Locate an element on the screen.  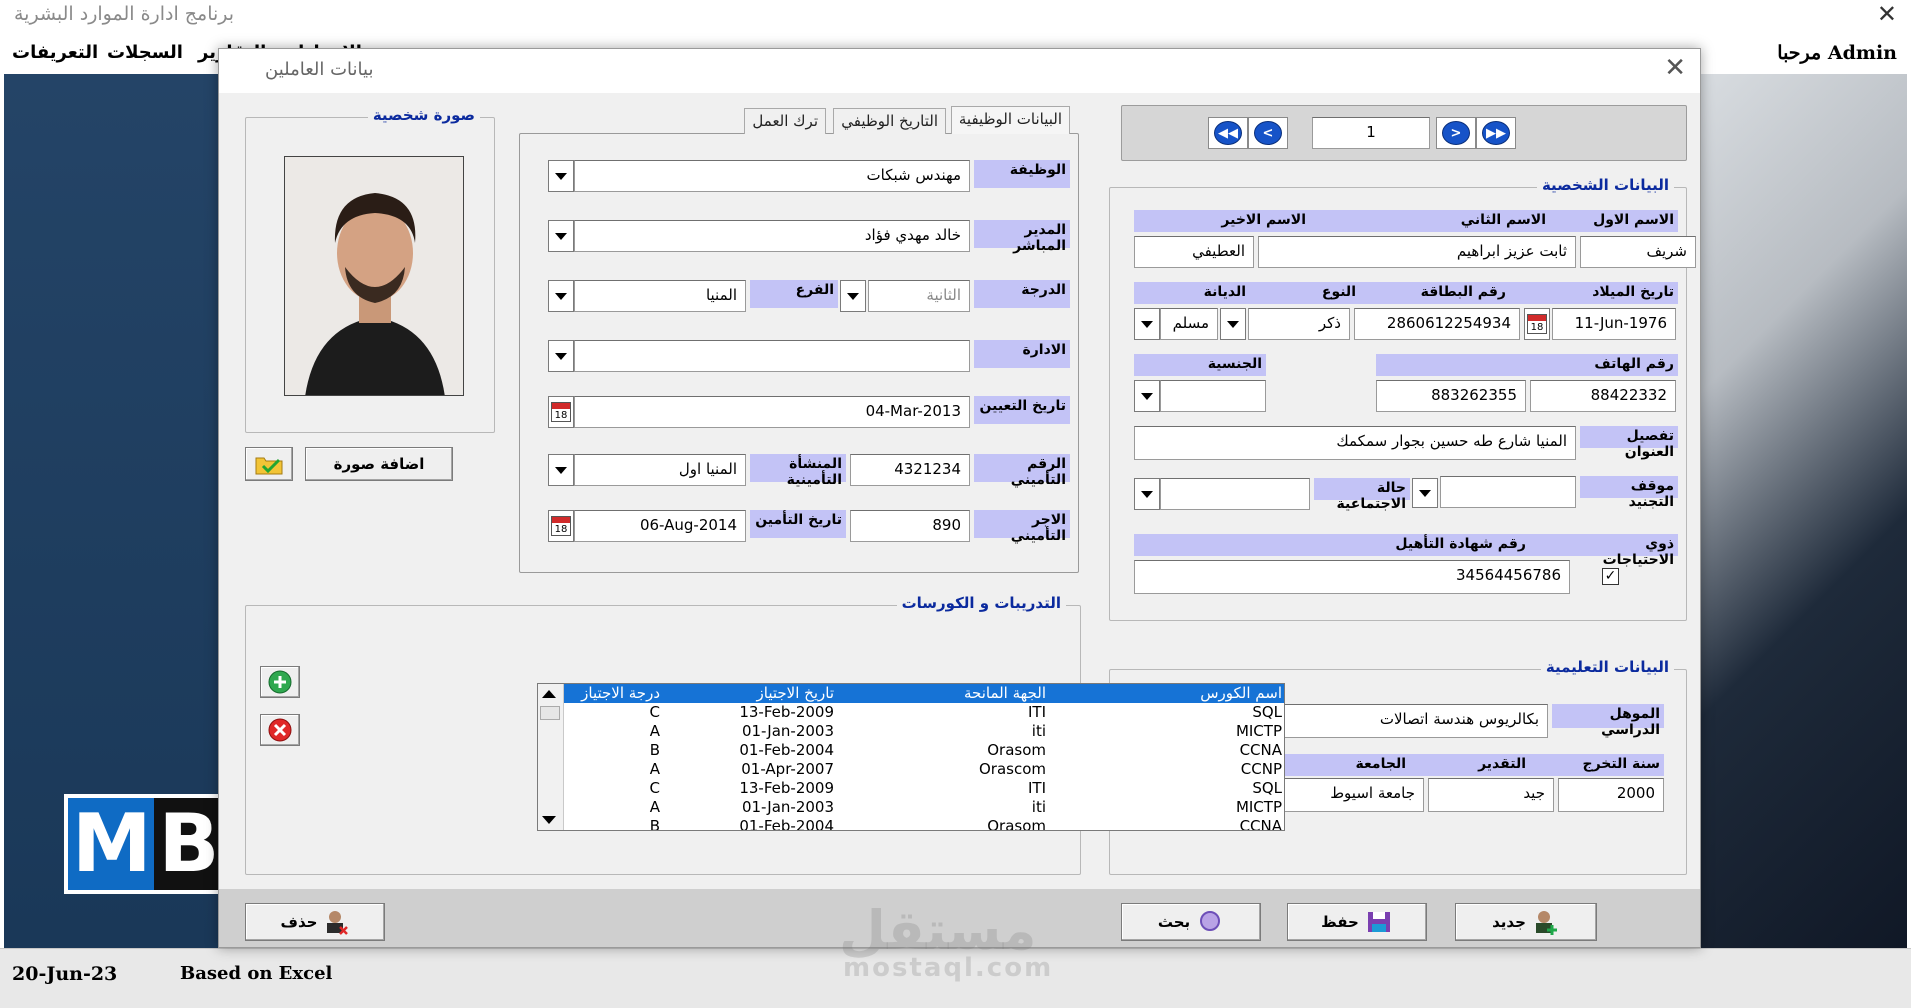
insurance-org-select: المنيا اول is located at coordinates (660, 470).